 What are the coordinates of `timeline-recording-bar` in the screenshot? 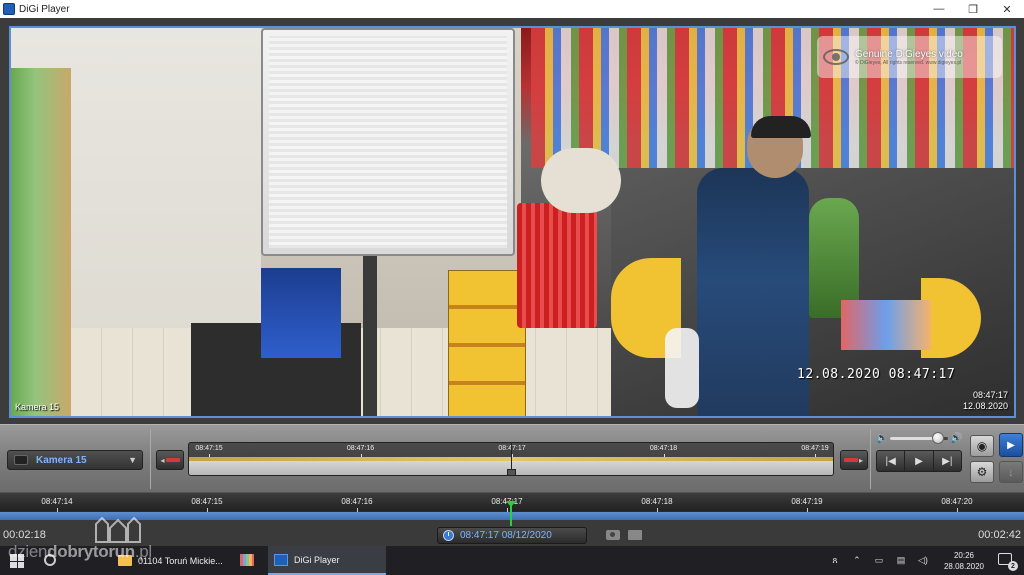 It's located at (512, 516).